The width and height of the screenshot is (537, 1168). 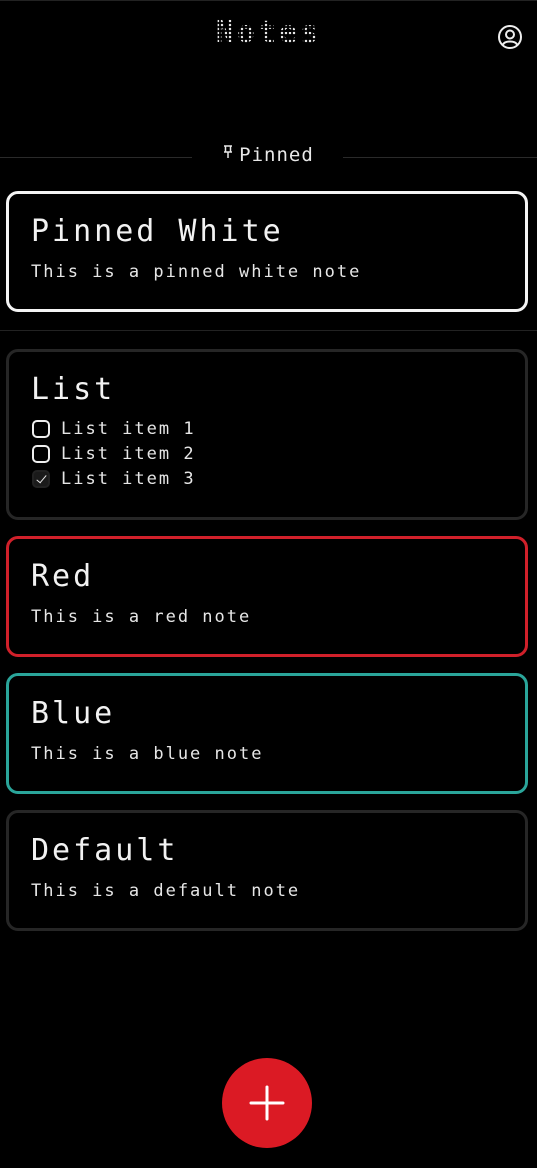 I want to click on checkbox-checked, so click(x=41, y=478).